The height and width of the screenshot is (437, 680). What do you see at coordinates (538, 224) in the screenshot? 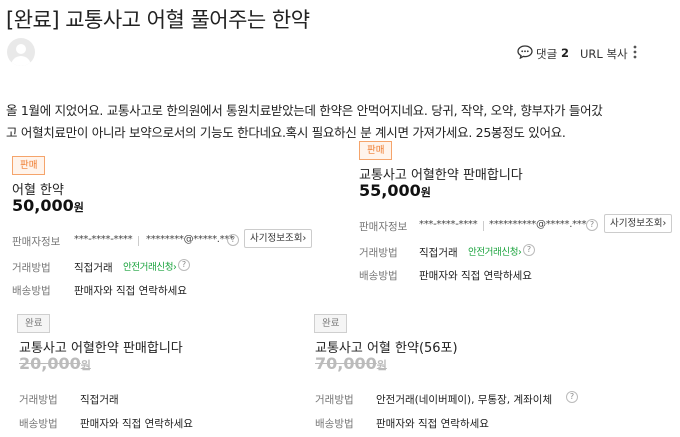
I see `seller-email: **********@*****.***` at bounding box center [538, 224].